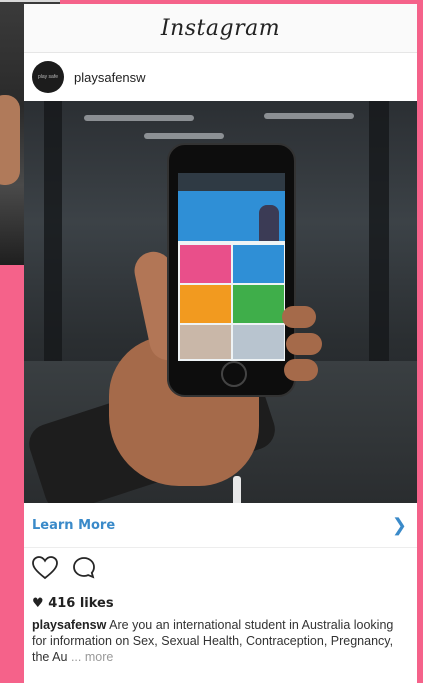 The height and width of the screenshot is (683, 423). What do you see at coordinates (220, 77) in the screenshot?
I see `post-header: play safe playsafensw` at bounding box center [220, 77].